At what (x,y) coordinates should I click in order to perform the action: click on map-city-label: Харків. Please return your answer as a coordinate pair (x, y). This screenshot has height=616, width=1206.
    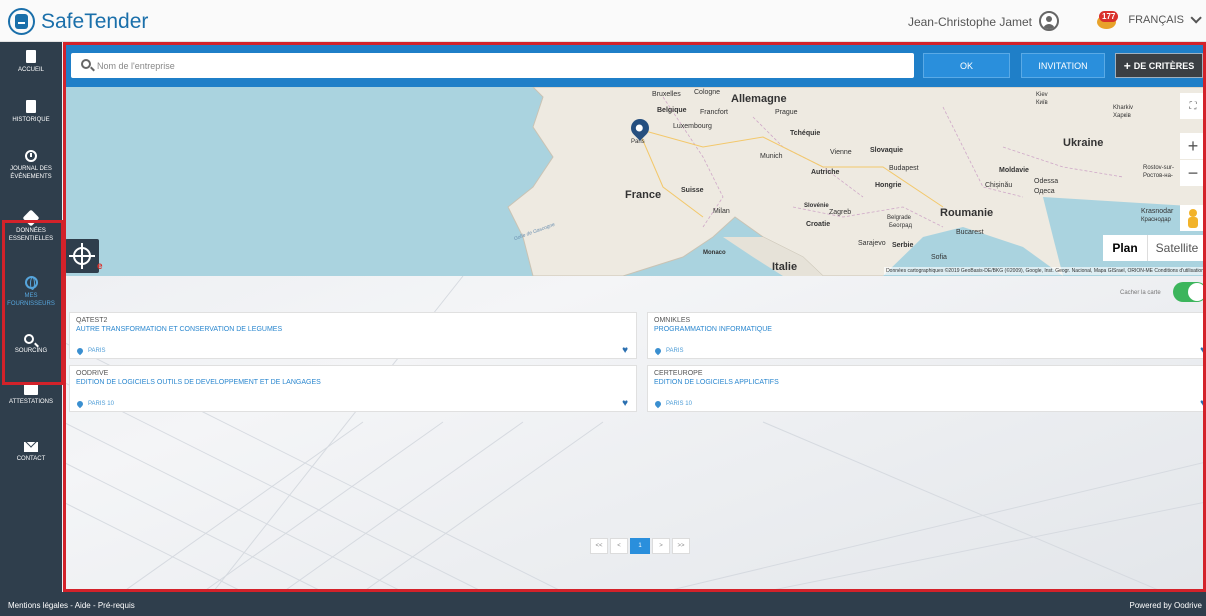
    Looking at the image, I should click on (1122, 116).